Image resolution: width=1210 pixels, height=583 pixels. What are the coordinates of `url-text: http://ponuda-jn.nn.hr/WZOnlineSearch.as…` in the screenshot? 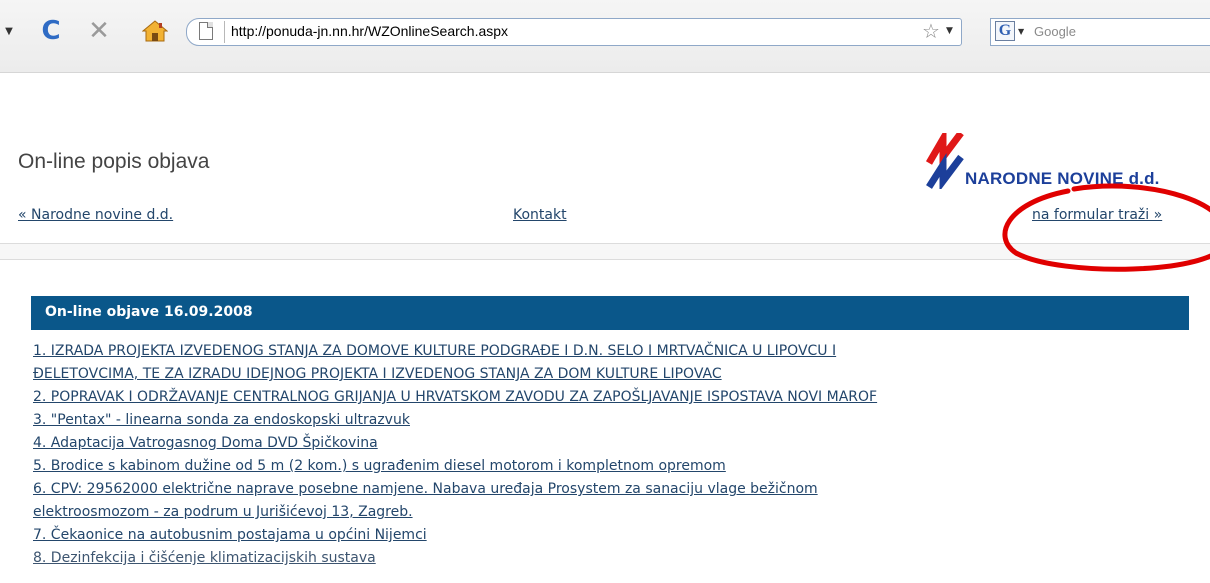 It's located at (369, 31).